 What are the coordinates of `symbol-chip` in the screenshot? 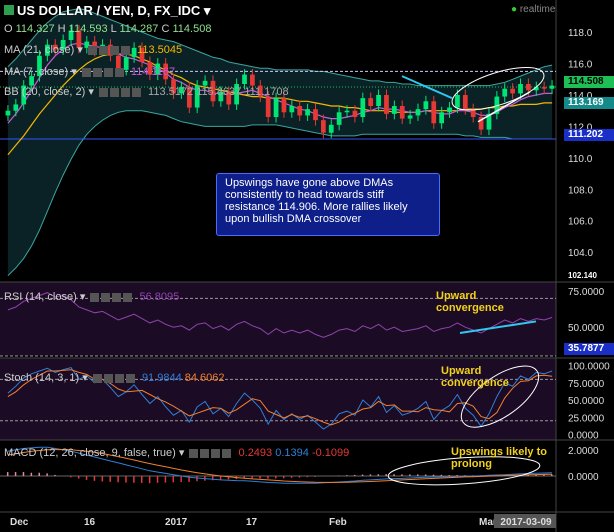 It's located at (9, 10).